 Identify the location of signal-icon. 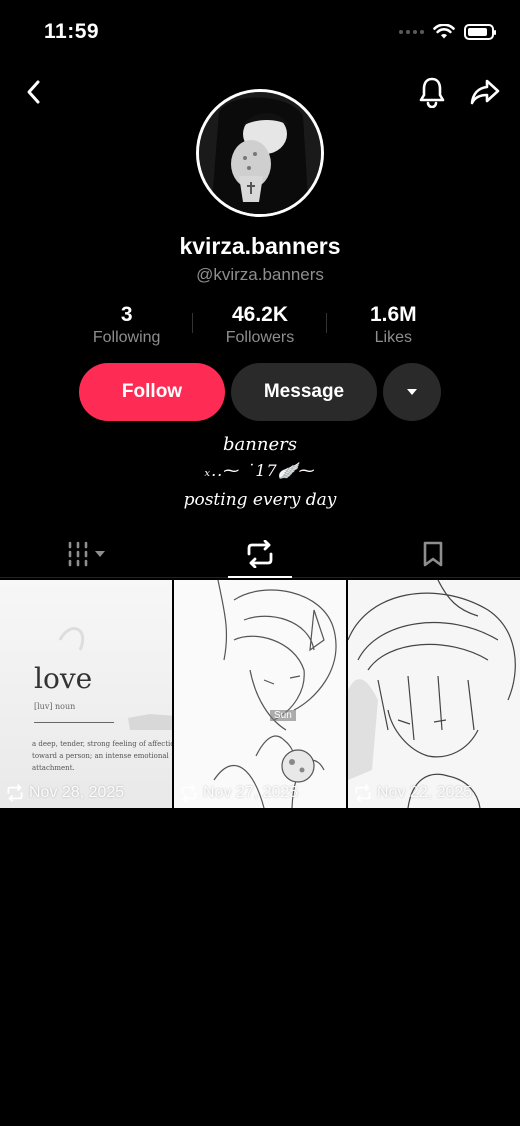
(411, 32).